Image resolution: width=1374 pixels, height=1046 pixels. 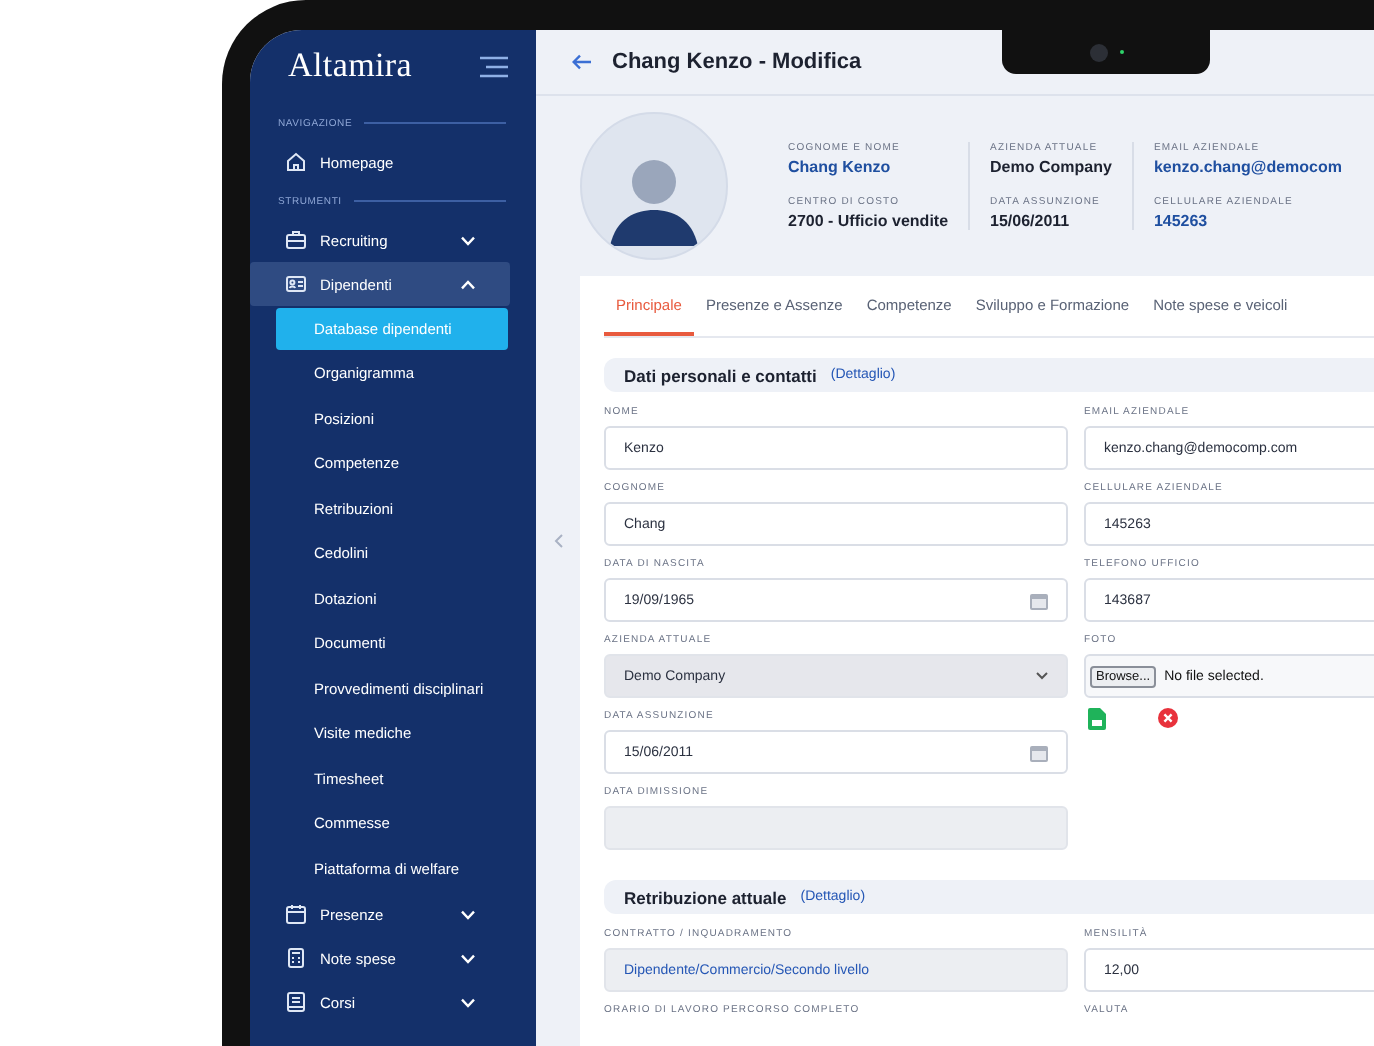 What do you see at coordinates (296, 284) in the screenshot?
I see `id-card-icon` at bounding box center [296, 284].